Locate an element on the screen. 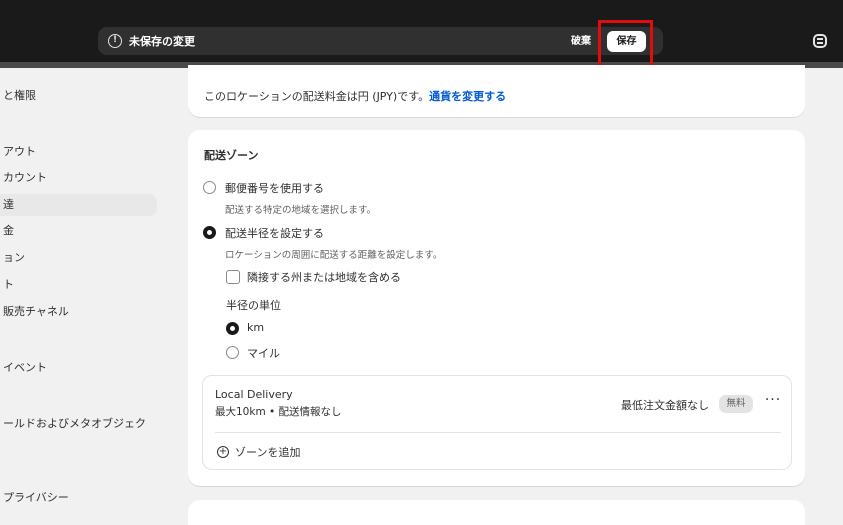 The image size is (843, 525). top-bar: ! 未保存の変更 破棄 保存 is located at coordinates (421, 31).